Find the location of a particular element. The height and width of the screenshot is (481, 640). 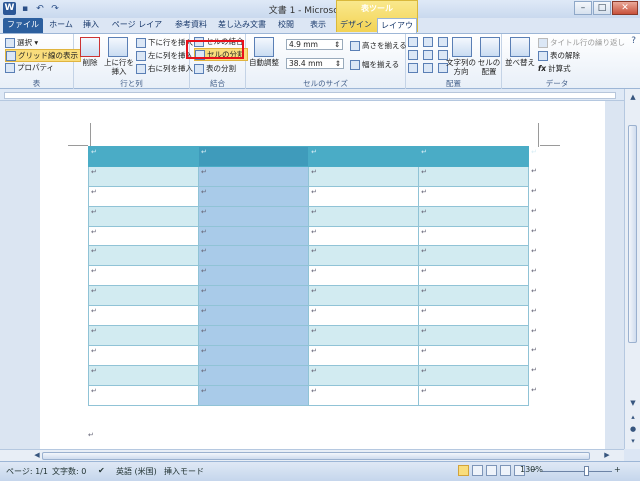

prev-page-icon: ▴ is located at coordinates (633, 417).